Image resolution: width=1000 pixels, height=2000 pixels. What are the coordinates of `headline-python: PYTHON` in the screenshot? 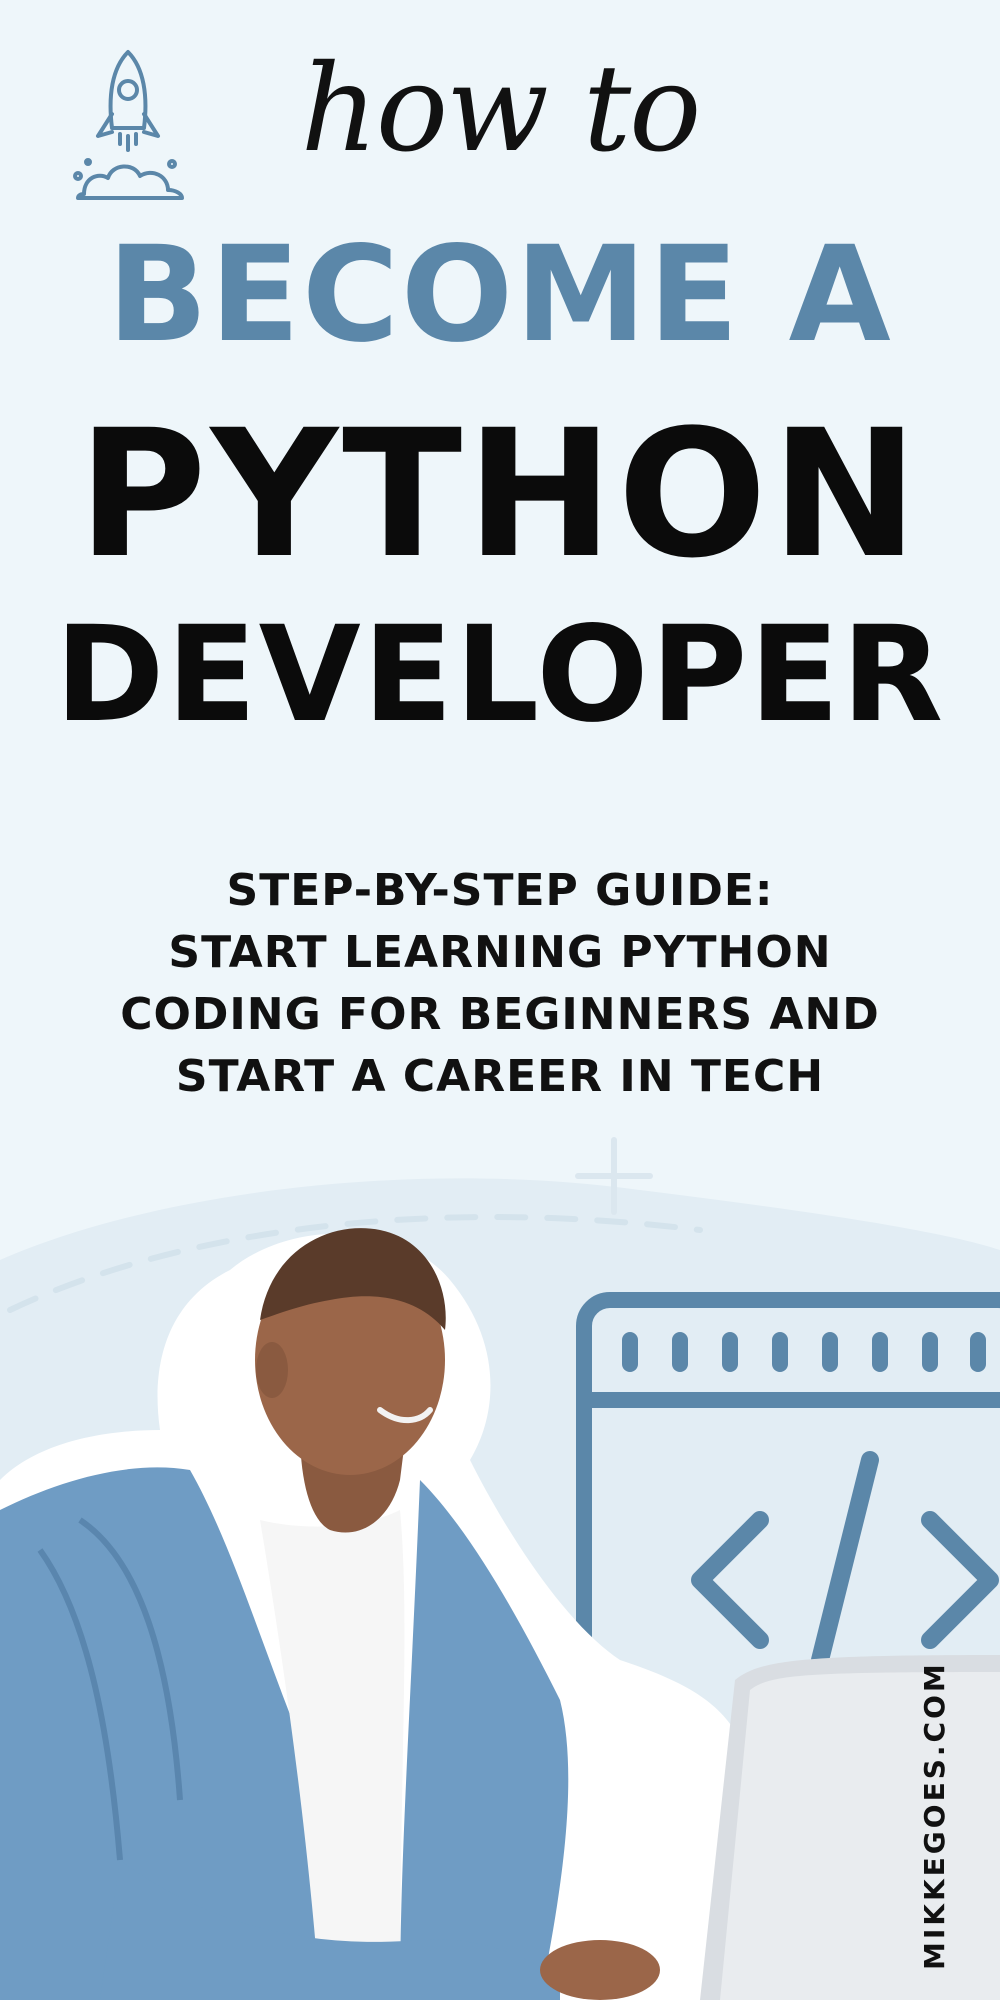 It's located at (500, 494).